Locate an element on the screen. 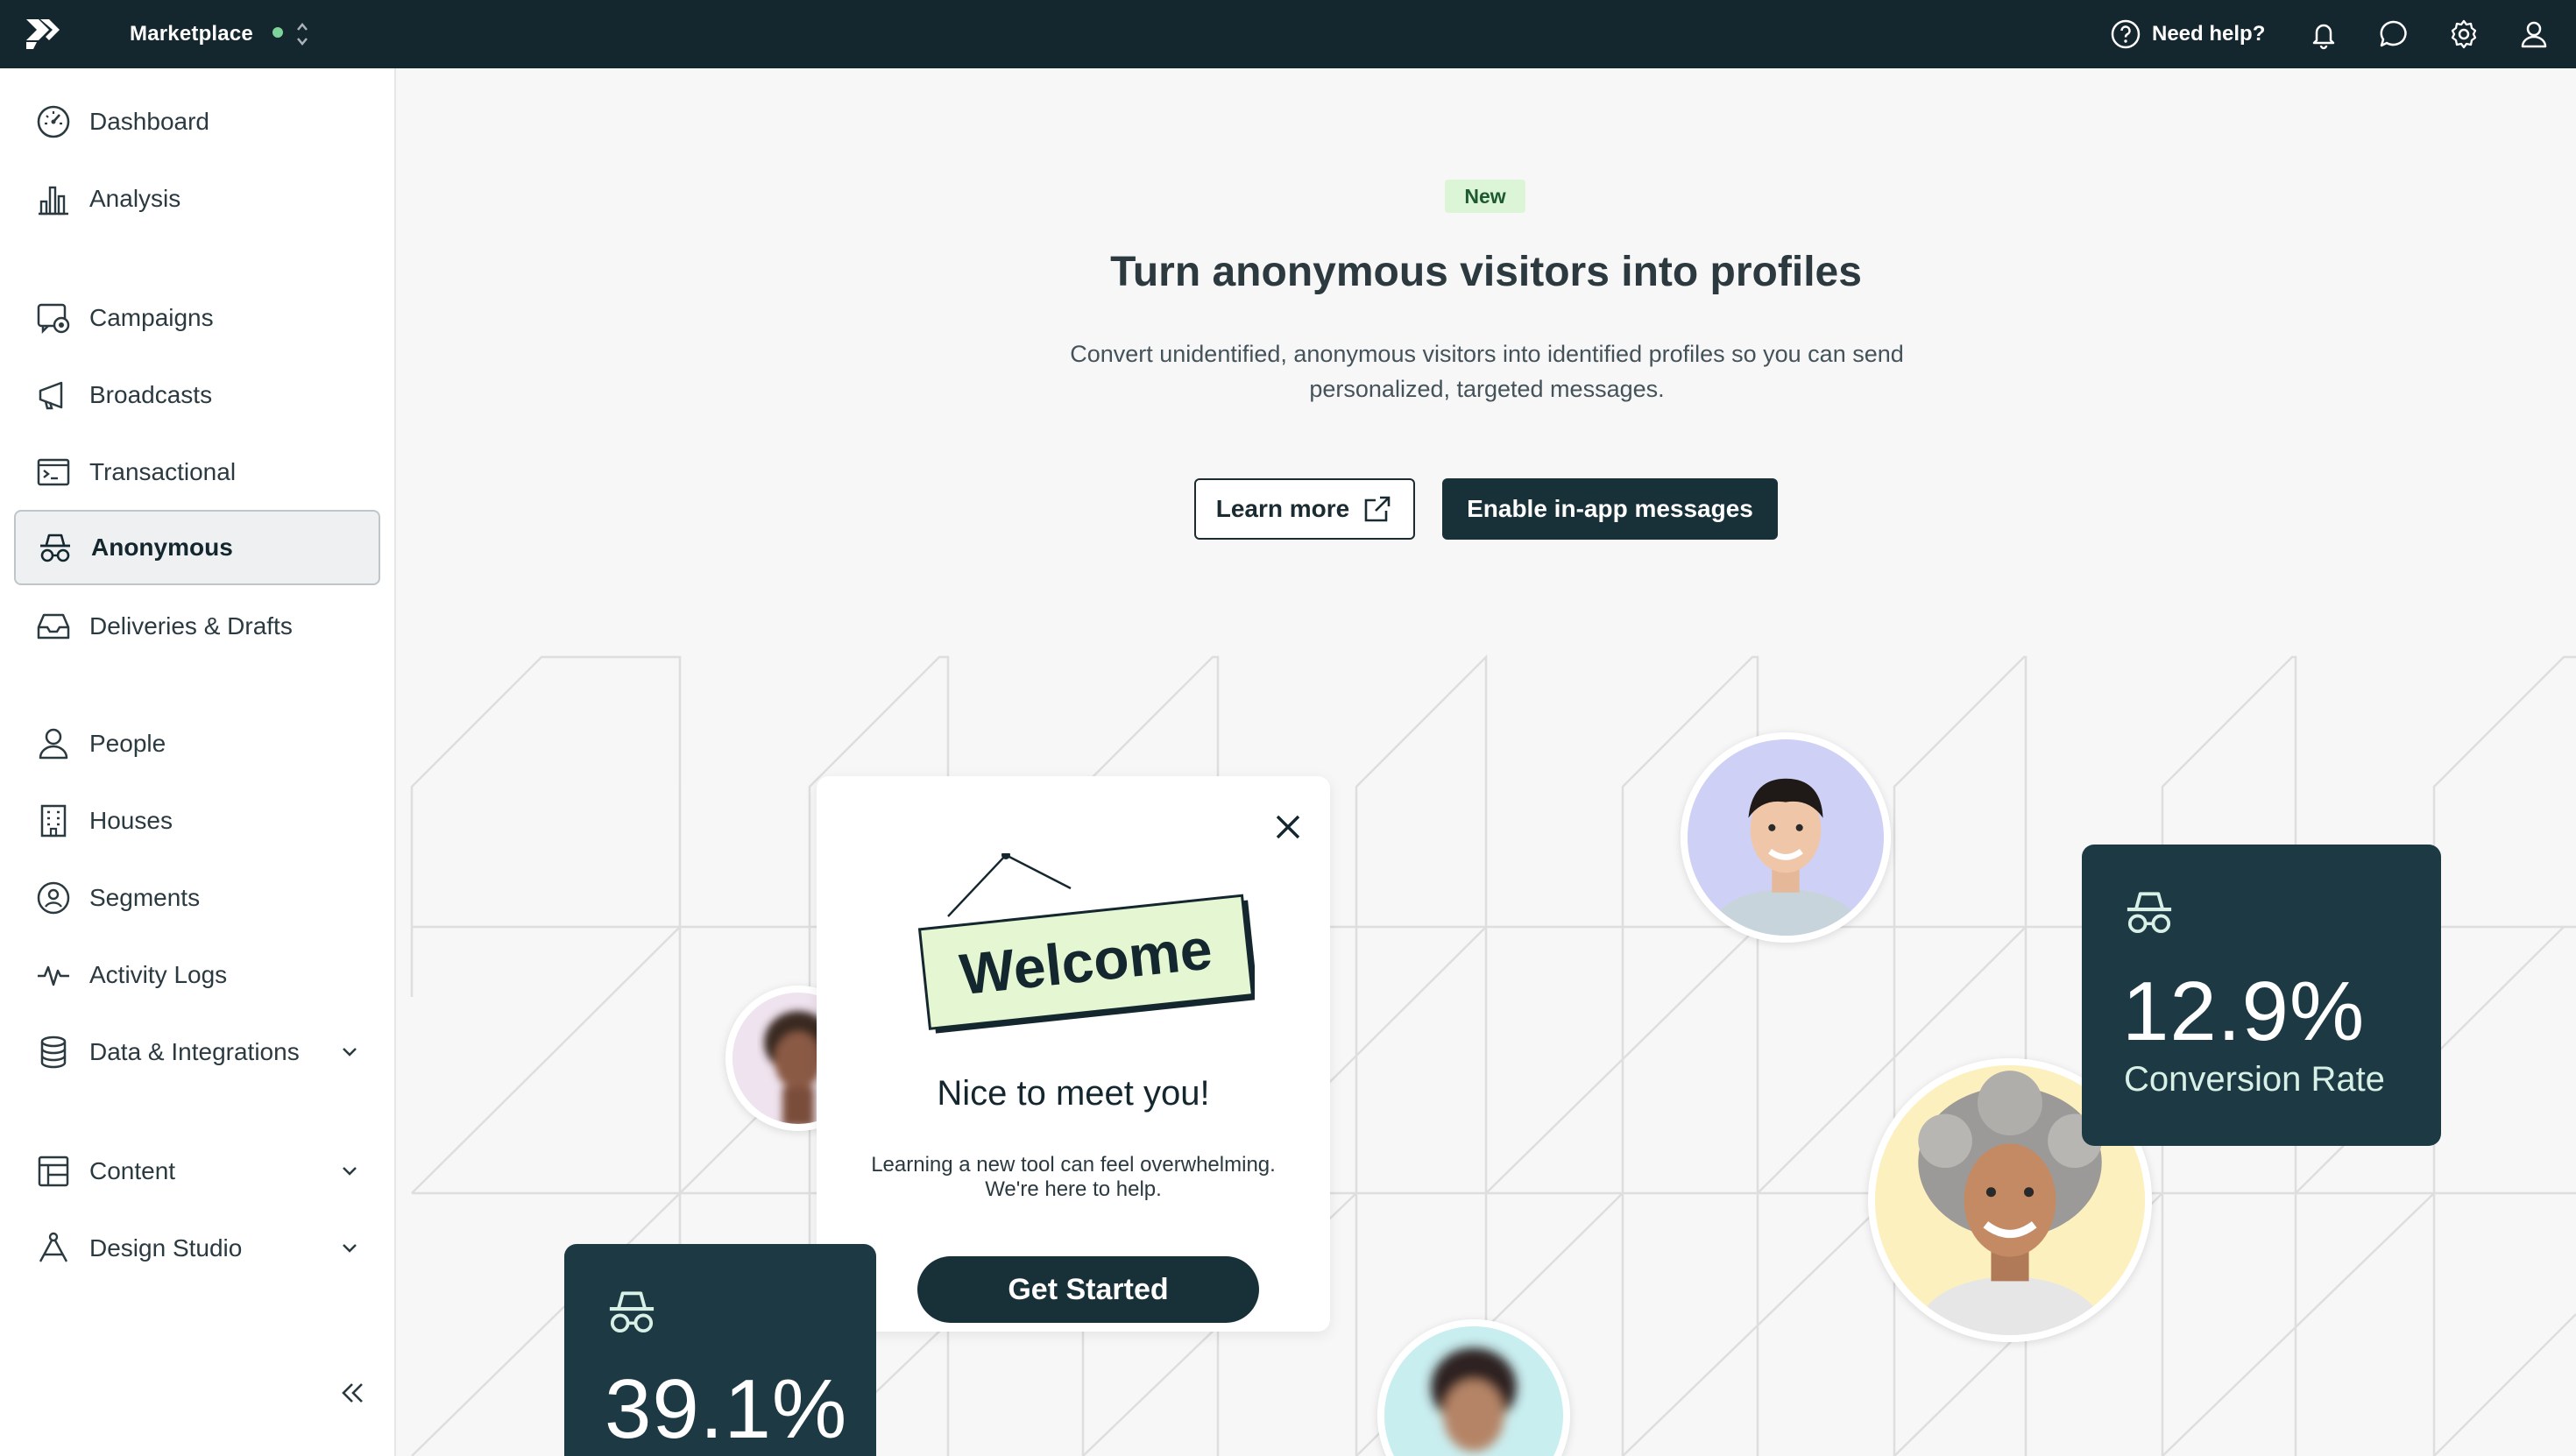 Image resolution: width=2576 pixels, height=1456 pixels. sidebar-item-dashboard: Dashboard is located at coordinates (197, 121).